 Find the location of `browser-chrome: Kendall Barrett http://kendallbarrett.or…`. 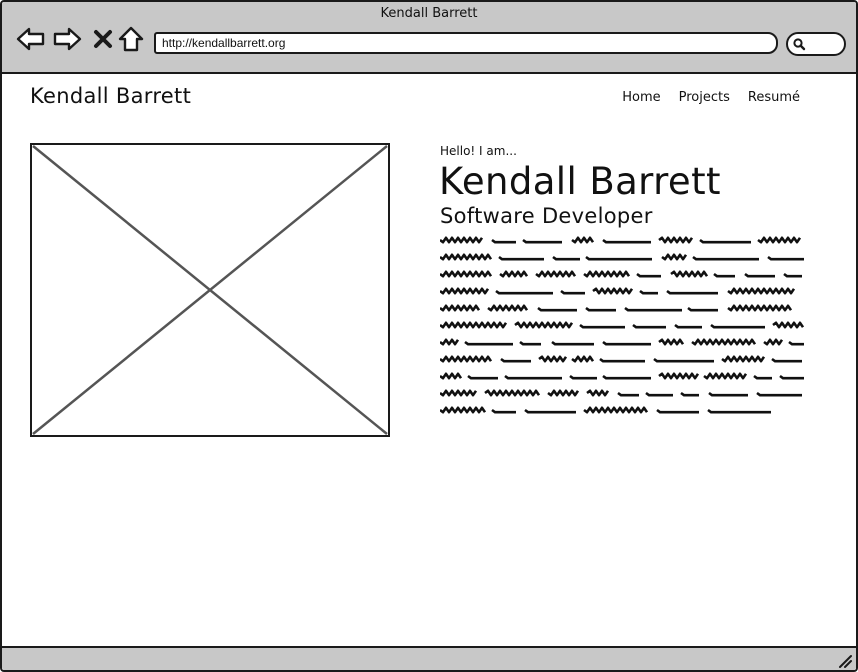

browser-chrome: Kendall Barrett http://kendallbarrett.or… is located at coordinates (429, 38).